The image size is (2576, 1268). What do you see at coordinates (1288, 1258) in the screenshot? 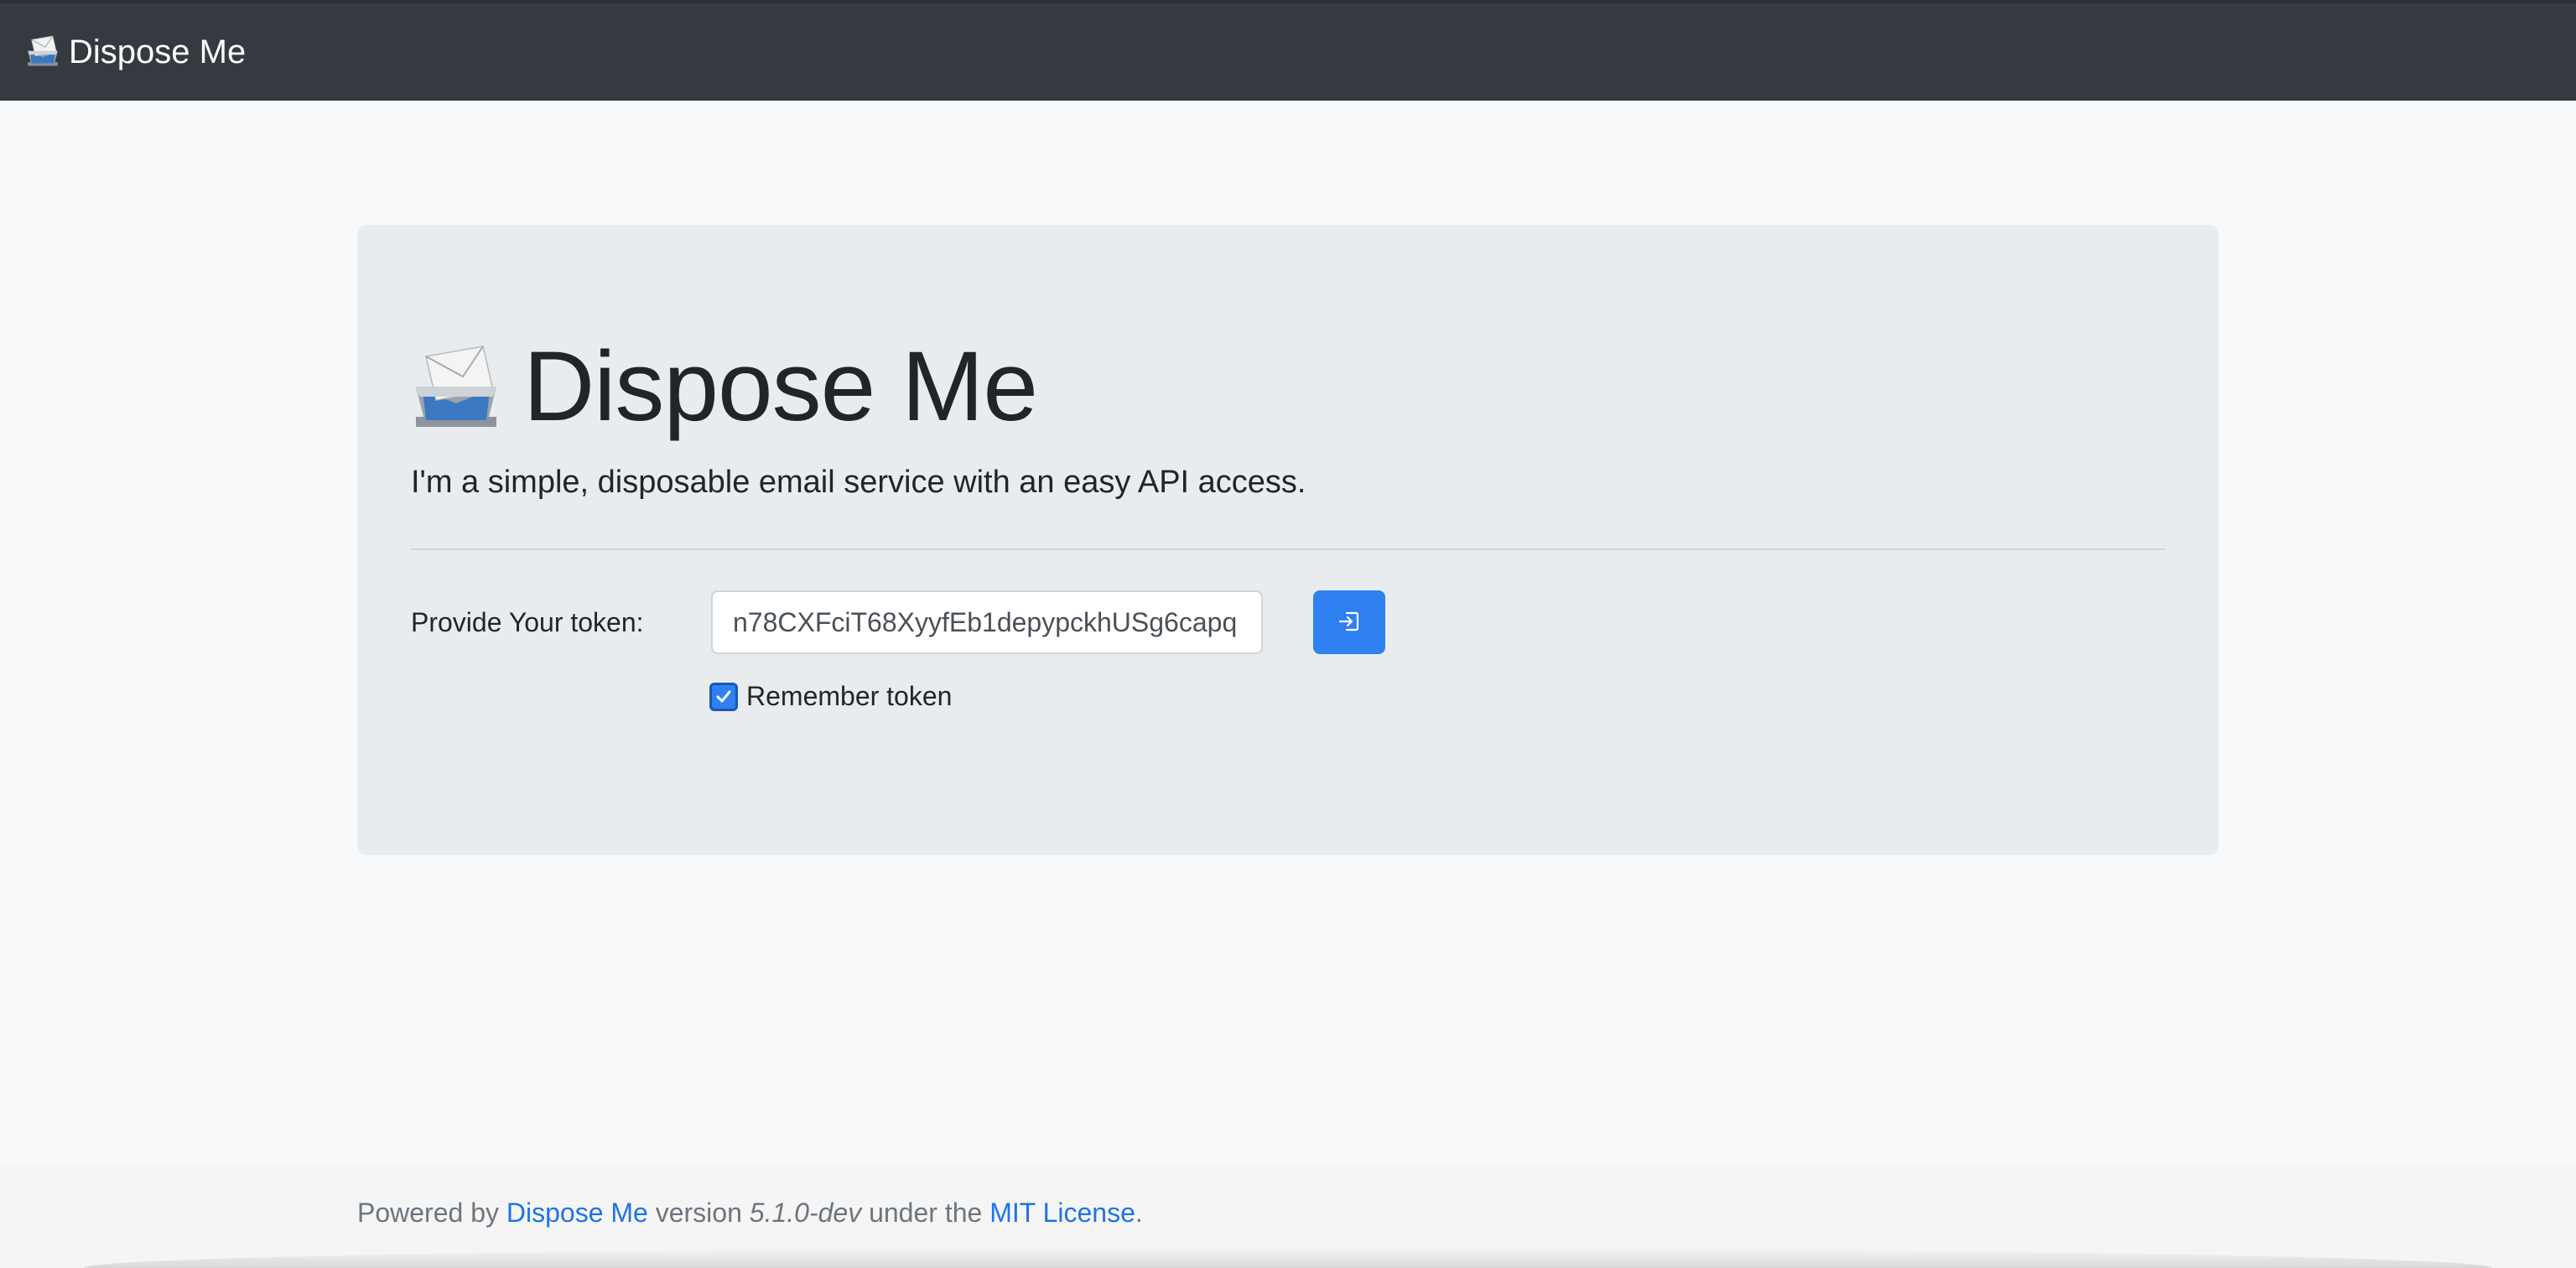
I see `footer-shadow` at bounding box center [1288, 1258].